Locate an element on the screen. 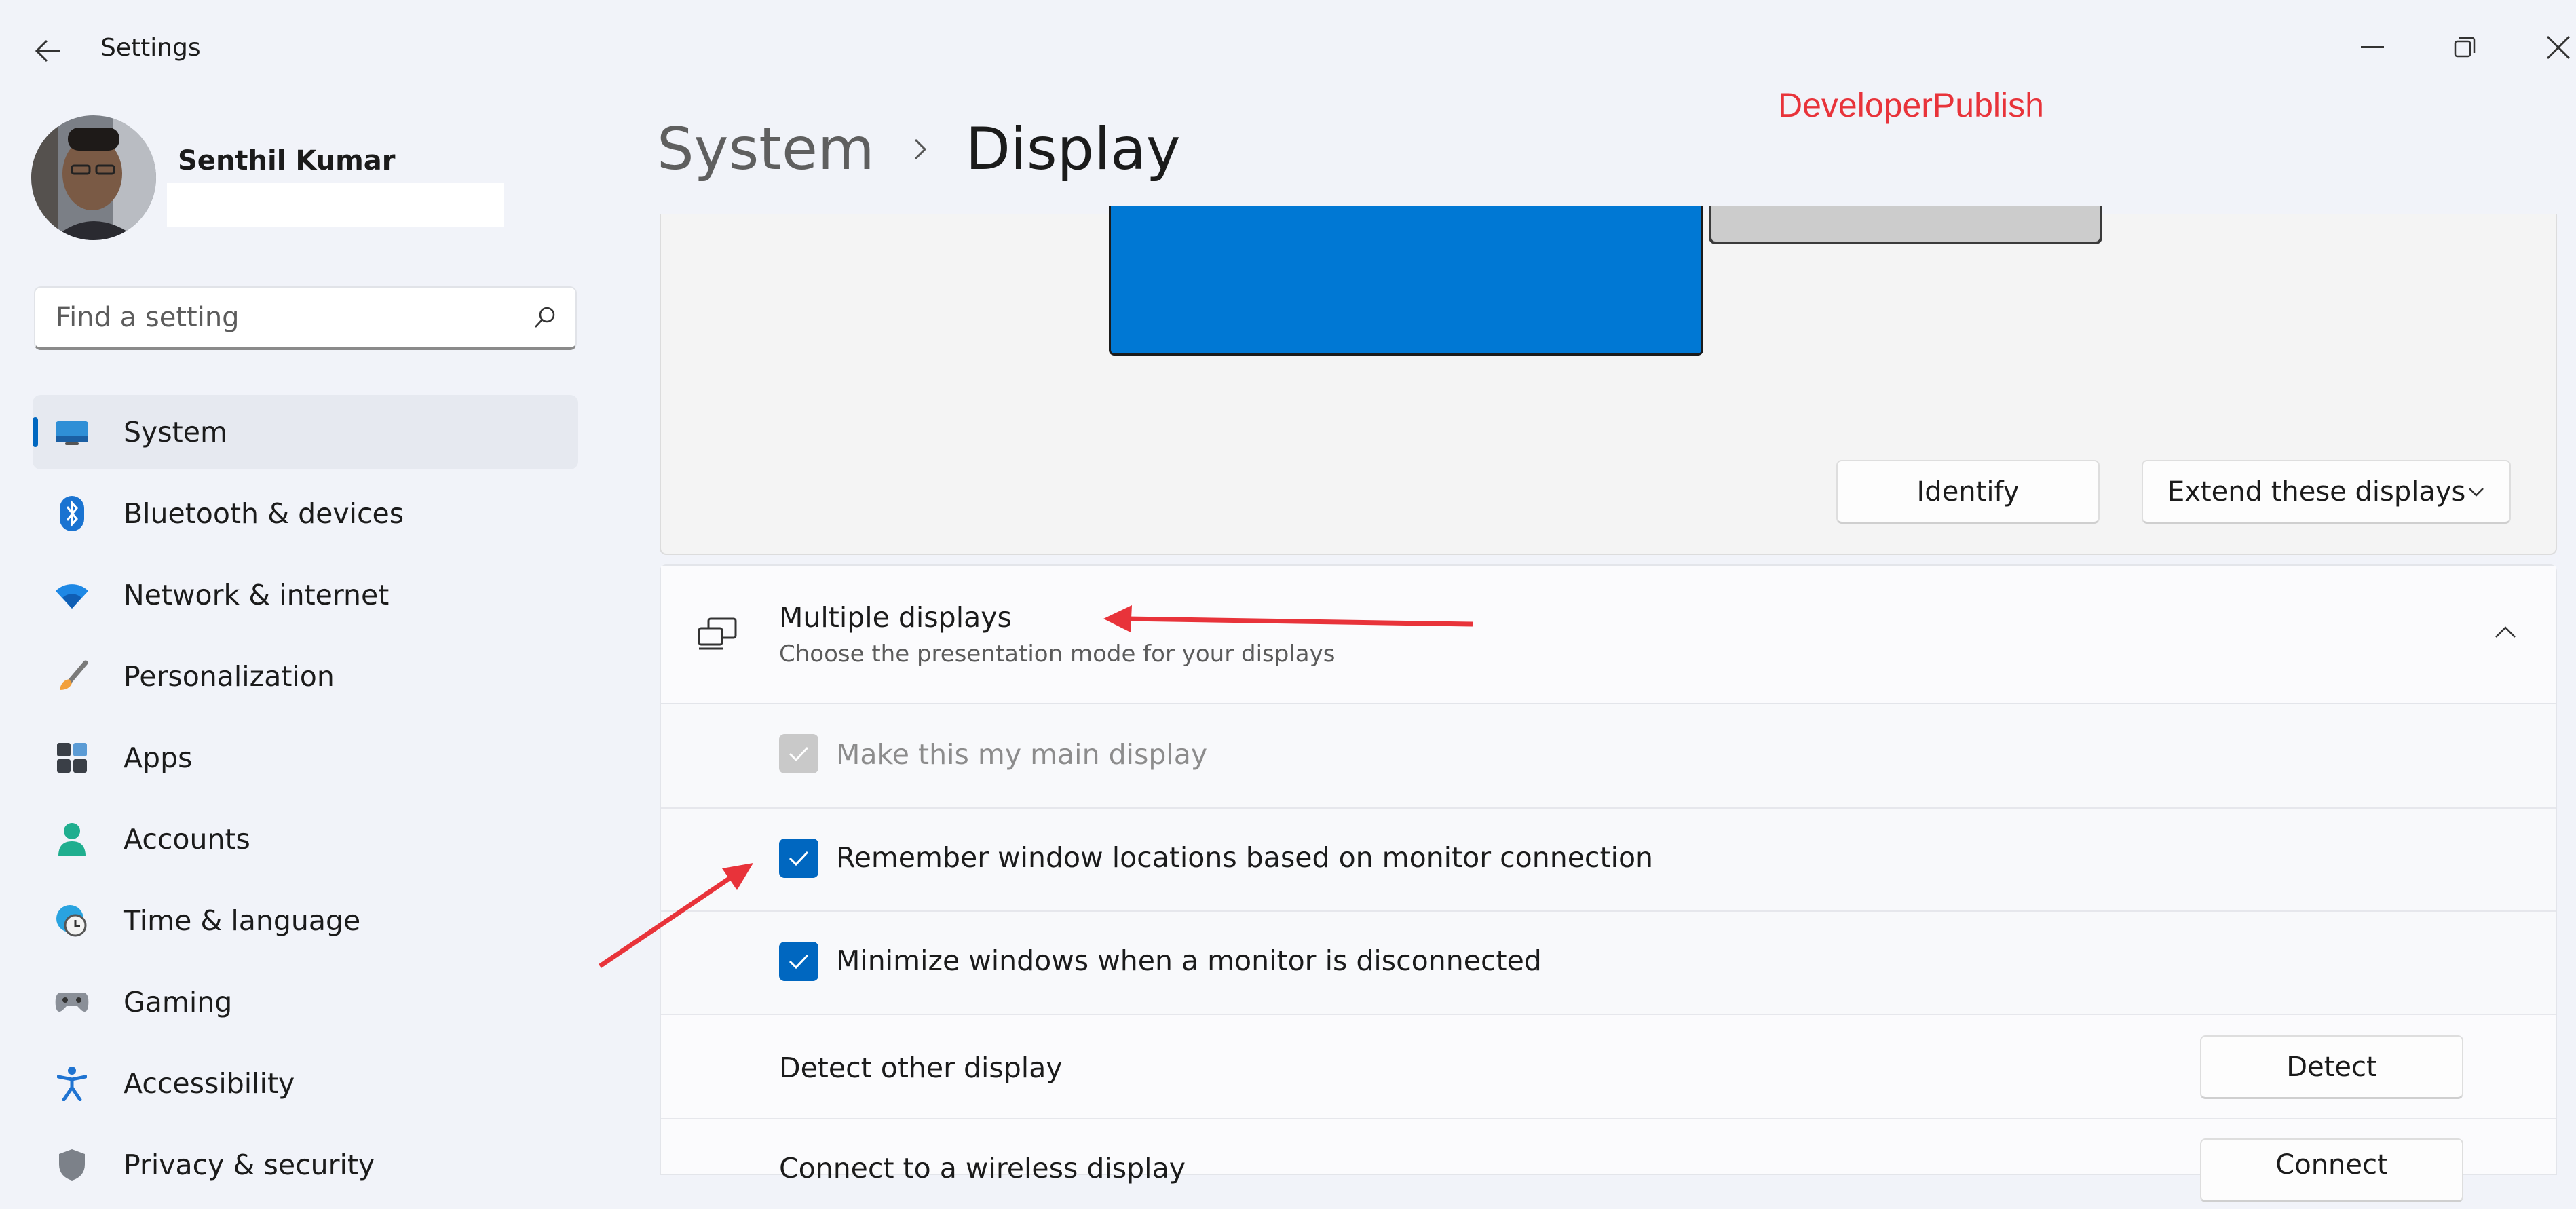  breadcrumb: System Display is located at coordinates (919, 149).